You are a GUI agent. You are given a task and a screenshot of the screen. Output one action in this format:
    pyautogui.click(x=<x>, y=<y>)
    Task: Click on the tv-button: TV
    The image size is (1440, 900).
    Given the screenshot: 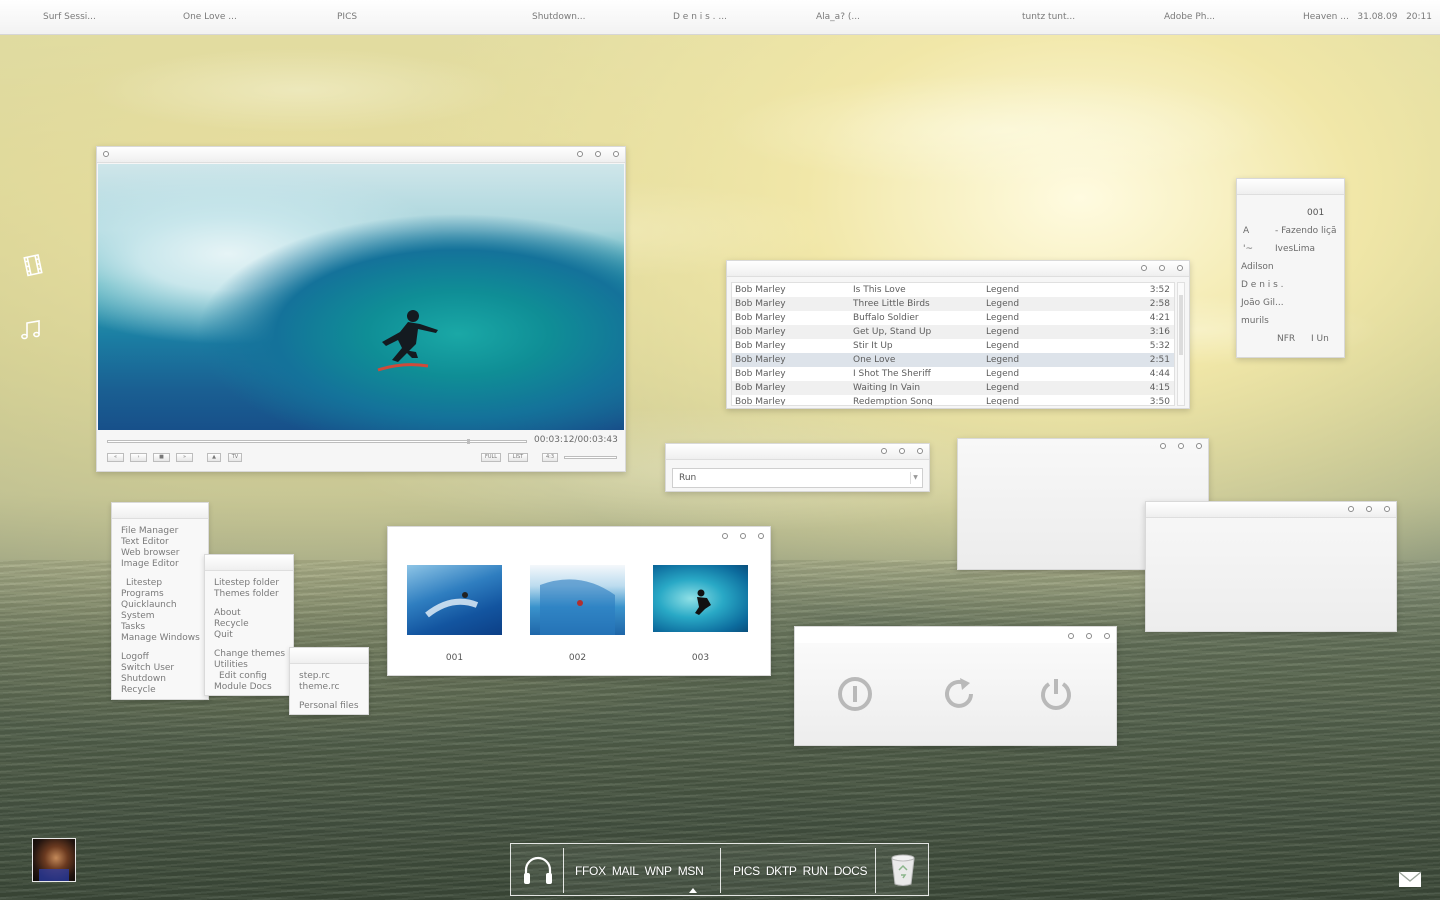 What is the action you would take?
    pyautogui.click(x=235, y=457)
    